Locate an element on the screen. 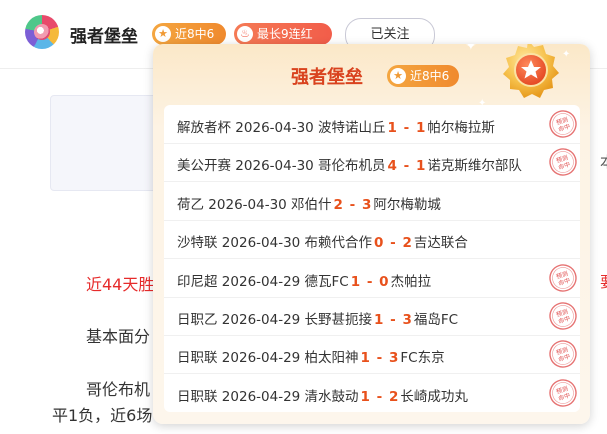  match-text: 解放者杯 2026-04-30 波特诺山丘 1 - 1 帕尔梅拉斯 is located at coordinates (336, 126).